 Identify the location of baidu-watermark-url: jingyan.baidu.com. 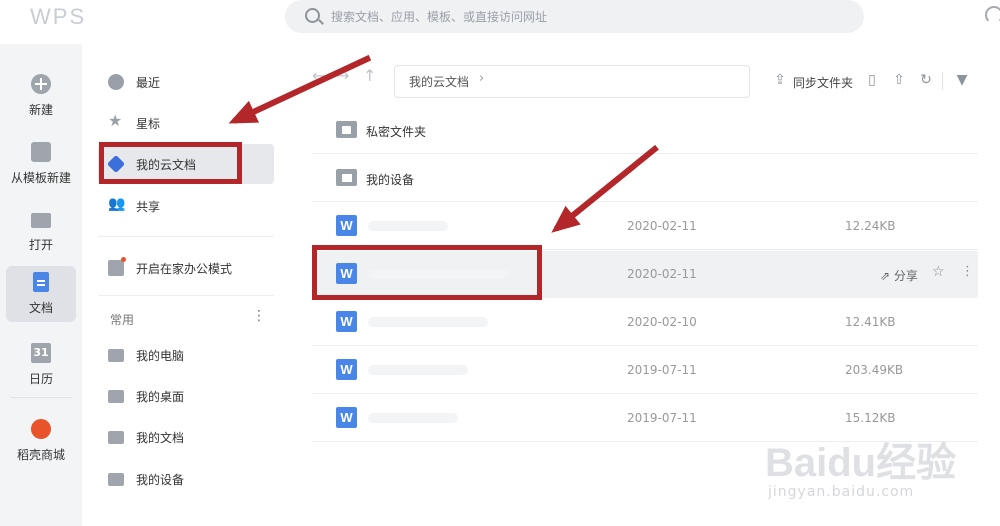
(841, 492).